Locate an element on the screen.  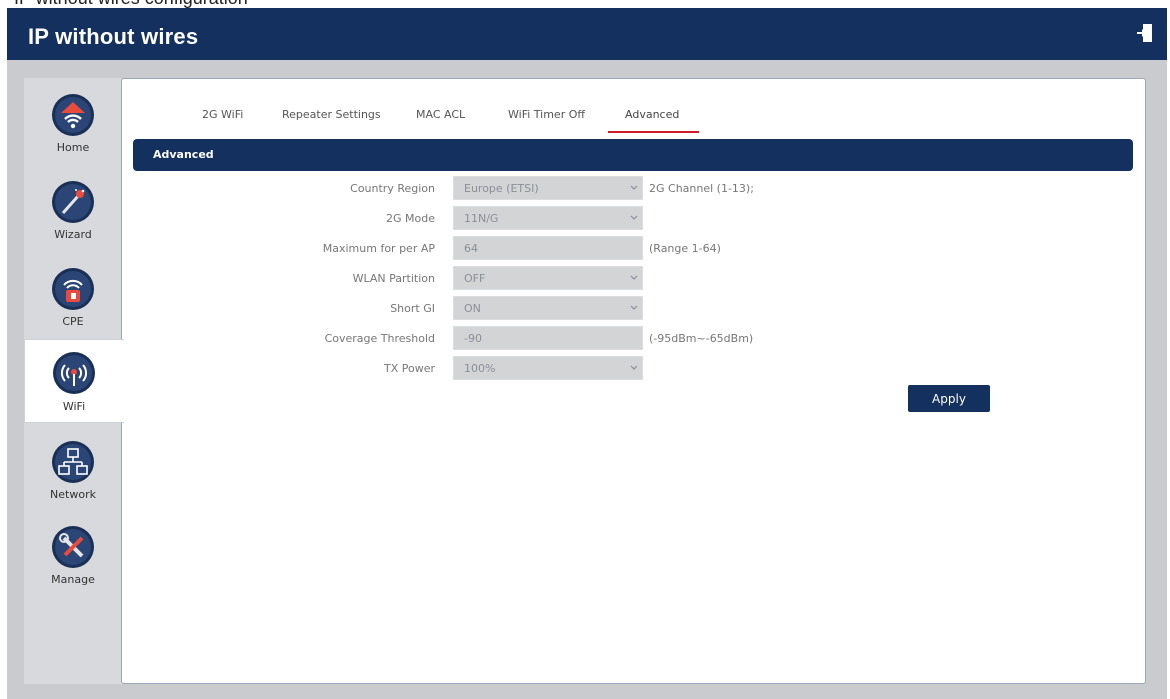
network-icon is located at coordinates (73, 462).